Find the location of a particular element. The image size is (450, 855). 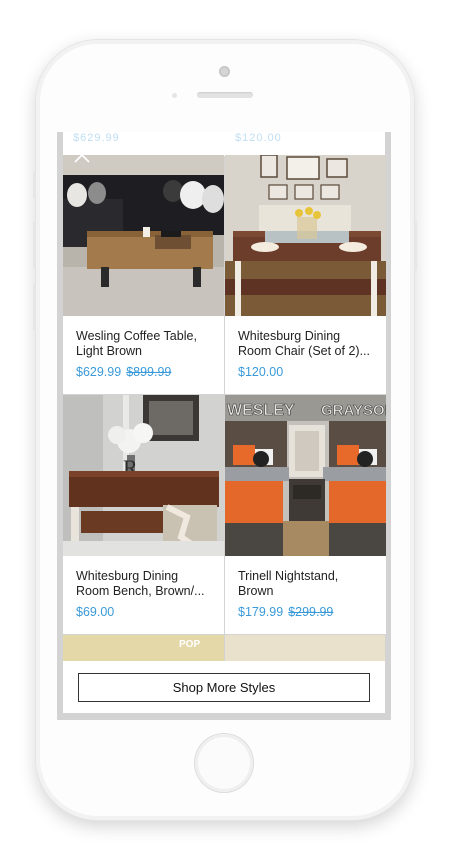

previous-row-peek: $629.99 $120.00 is located at coordinates (224, 144).